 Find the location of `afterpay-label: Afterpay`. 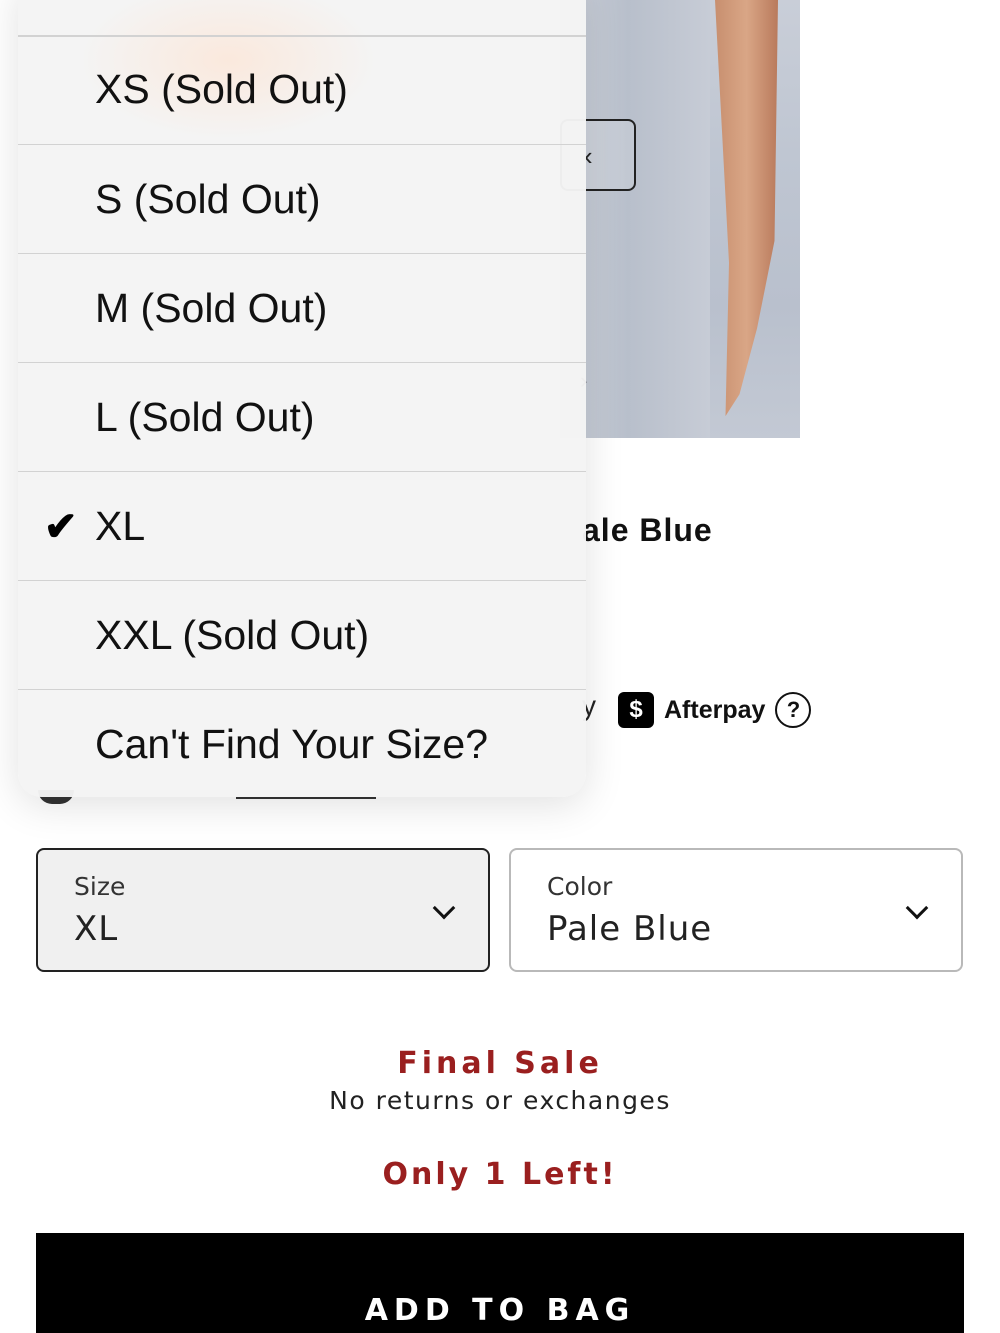

afterpay-label: Afterpay is located at coordinates (715, 709).